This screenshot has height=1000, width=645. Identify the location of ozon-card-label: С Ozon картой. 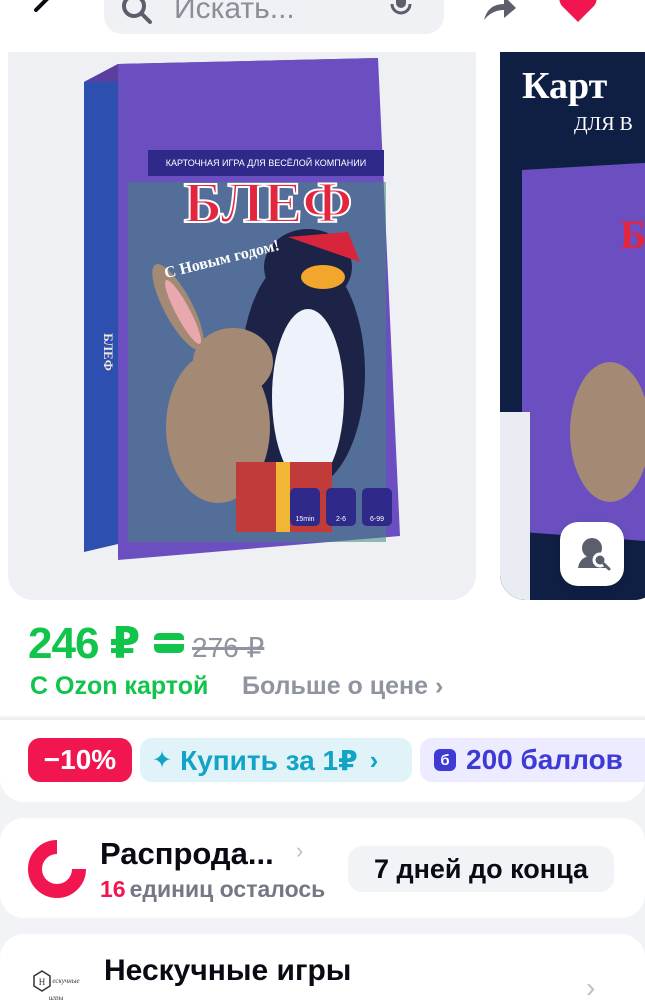
(119, 686).